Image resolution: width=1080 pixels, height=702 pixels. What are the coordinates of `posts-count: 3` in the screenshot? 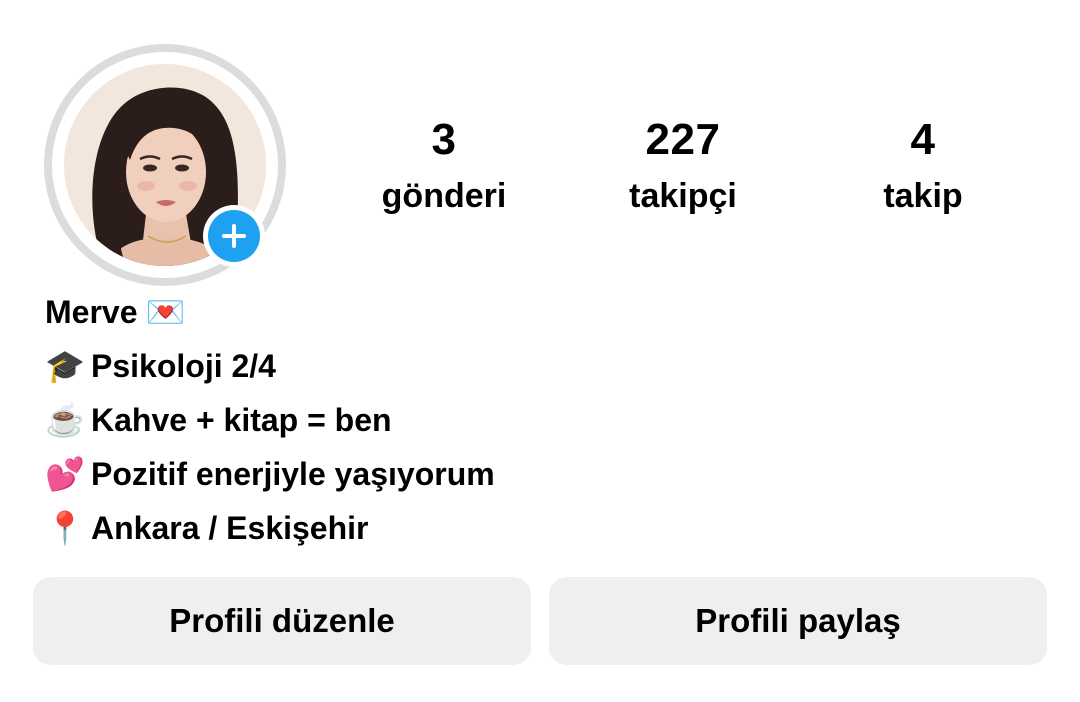 It's located at (444, 139).